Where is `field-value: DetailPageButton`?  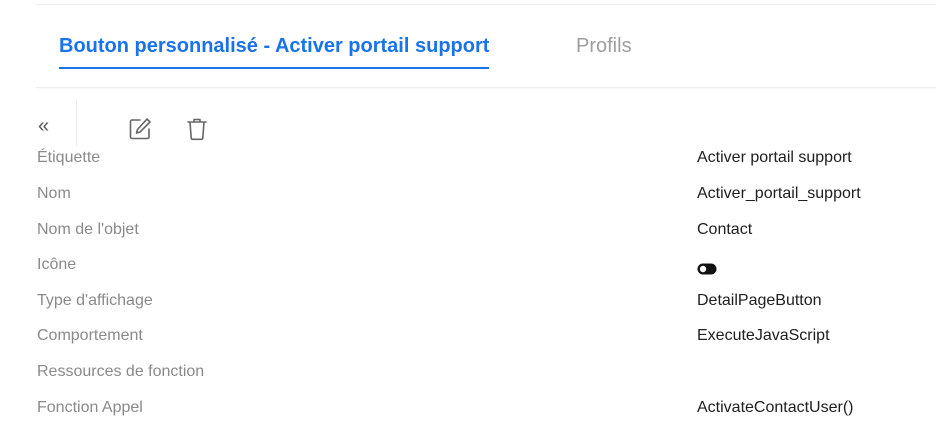 field-value: DetailPageButton is located at coordinates (759, 300).